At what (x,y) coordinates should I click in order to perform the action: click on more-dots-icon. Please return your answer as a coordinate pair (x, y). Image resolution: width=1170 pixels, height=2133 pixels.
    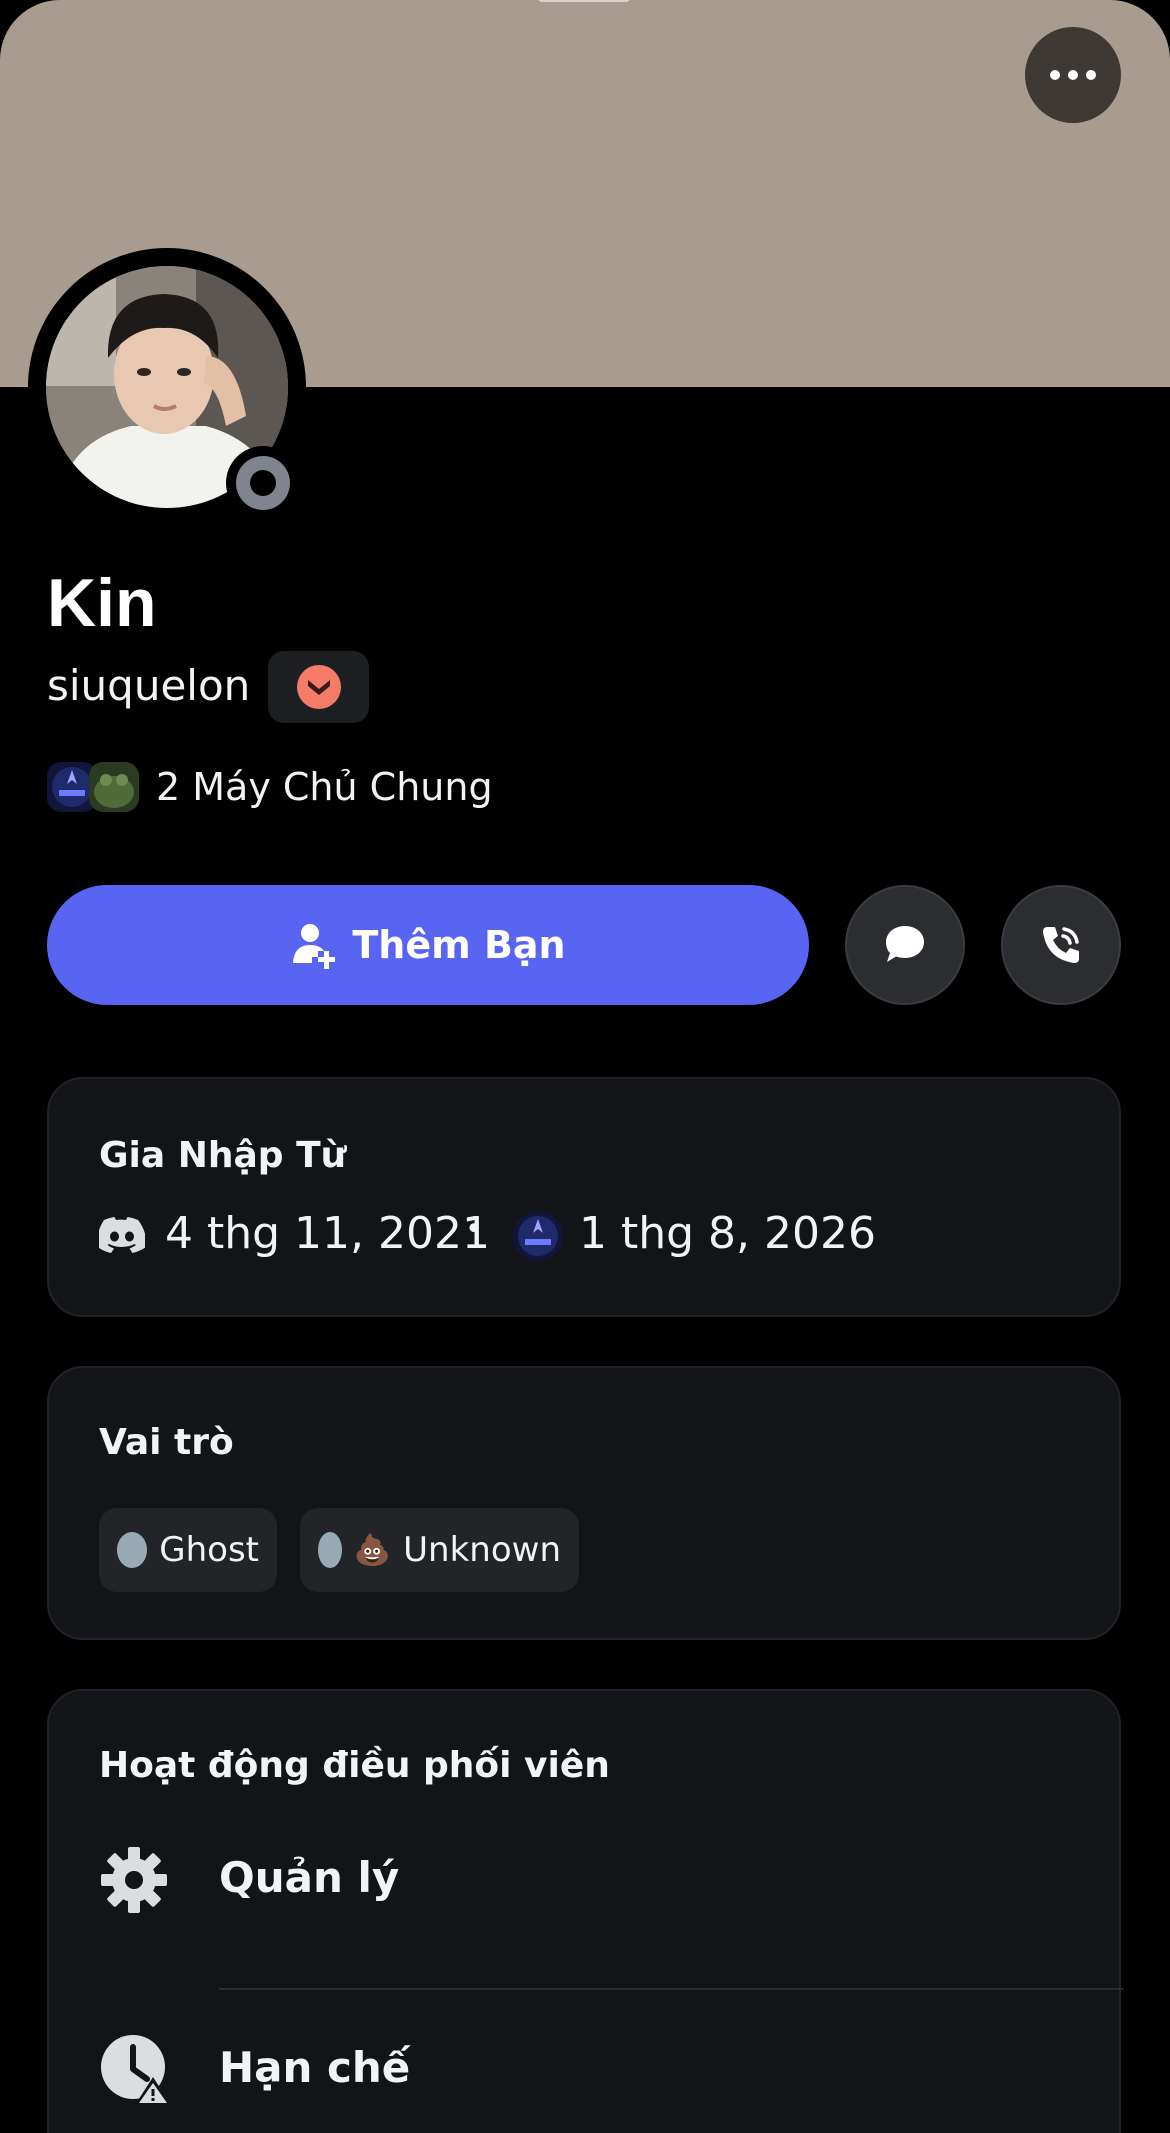
    Looking at the image, I should click on (1055, 75).